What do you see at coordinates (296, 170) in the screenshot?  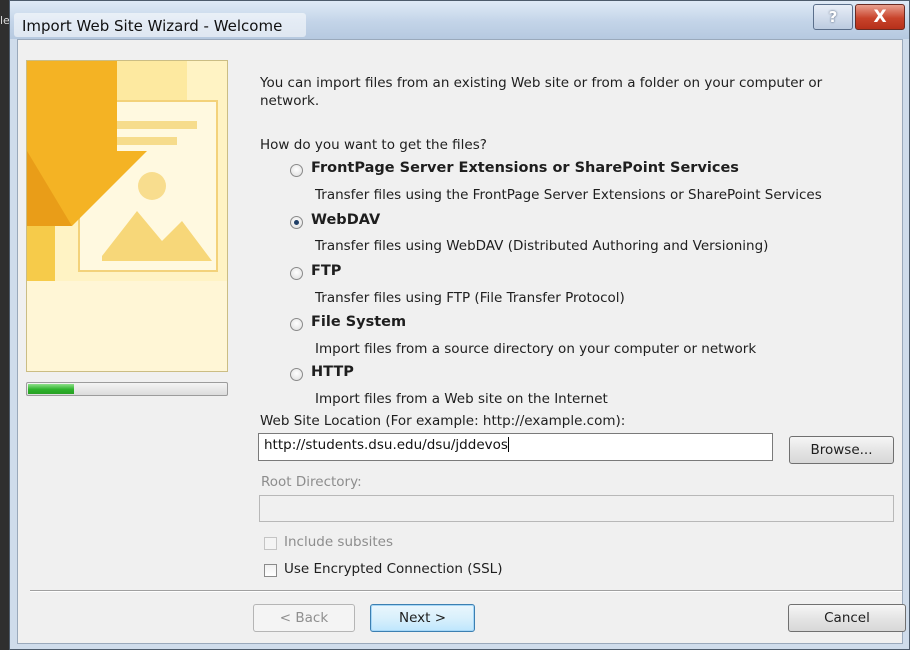 I see `radio-frontpage` at bounding box center [296, 170].